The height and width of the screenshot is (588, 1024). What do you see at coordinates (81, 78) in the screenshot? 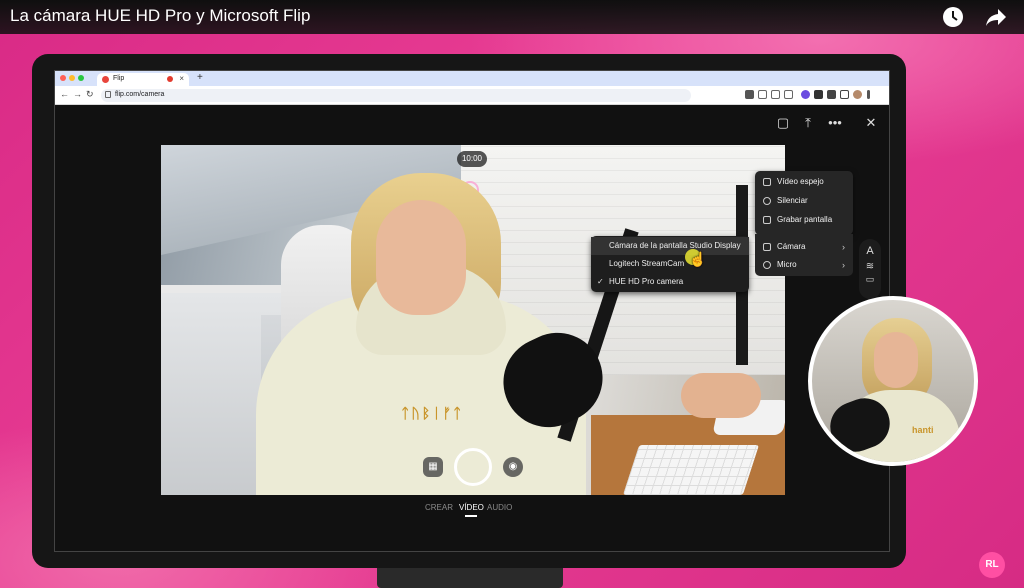
I see `maximize-window-icon` at bounding box center [81, 78].